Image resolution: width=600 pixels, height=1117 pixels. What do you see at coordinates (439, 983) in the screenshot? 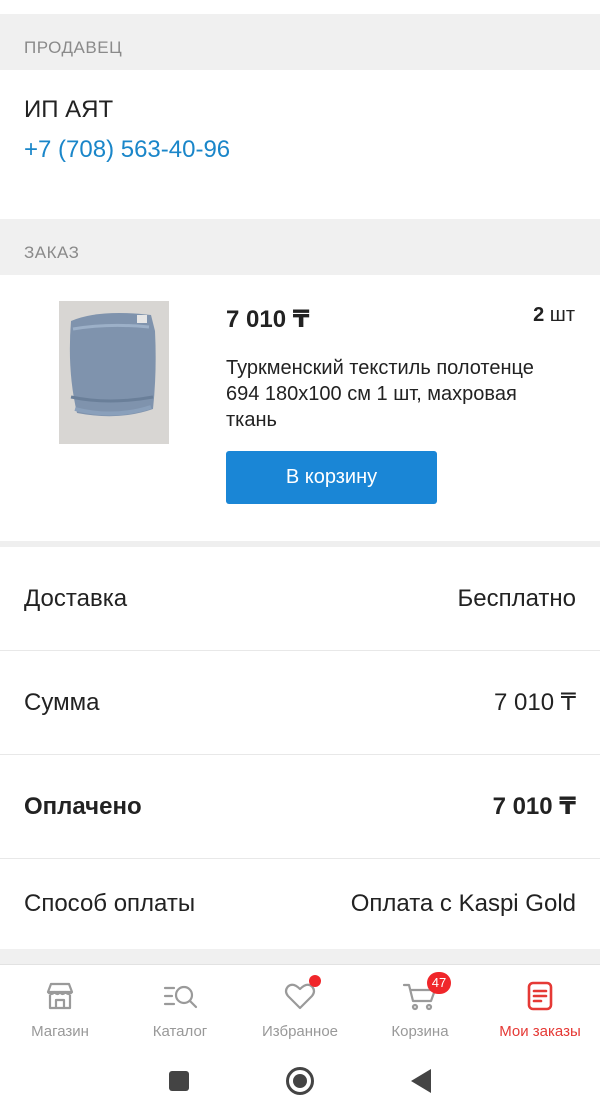
I see `cart-count-badge: 47` at bounding box center [439, 983].